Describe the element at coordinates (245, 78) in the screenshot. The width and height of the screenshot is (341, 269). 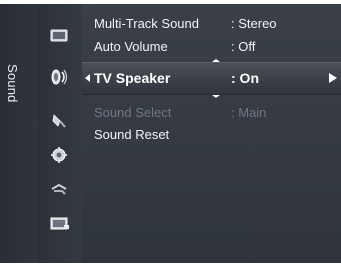
I see `menu-item-value: : On` at that location.